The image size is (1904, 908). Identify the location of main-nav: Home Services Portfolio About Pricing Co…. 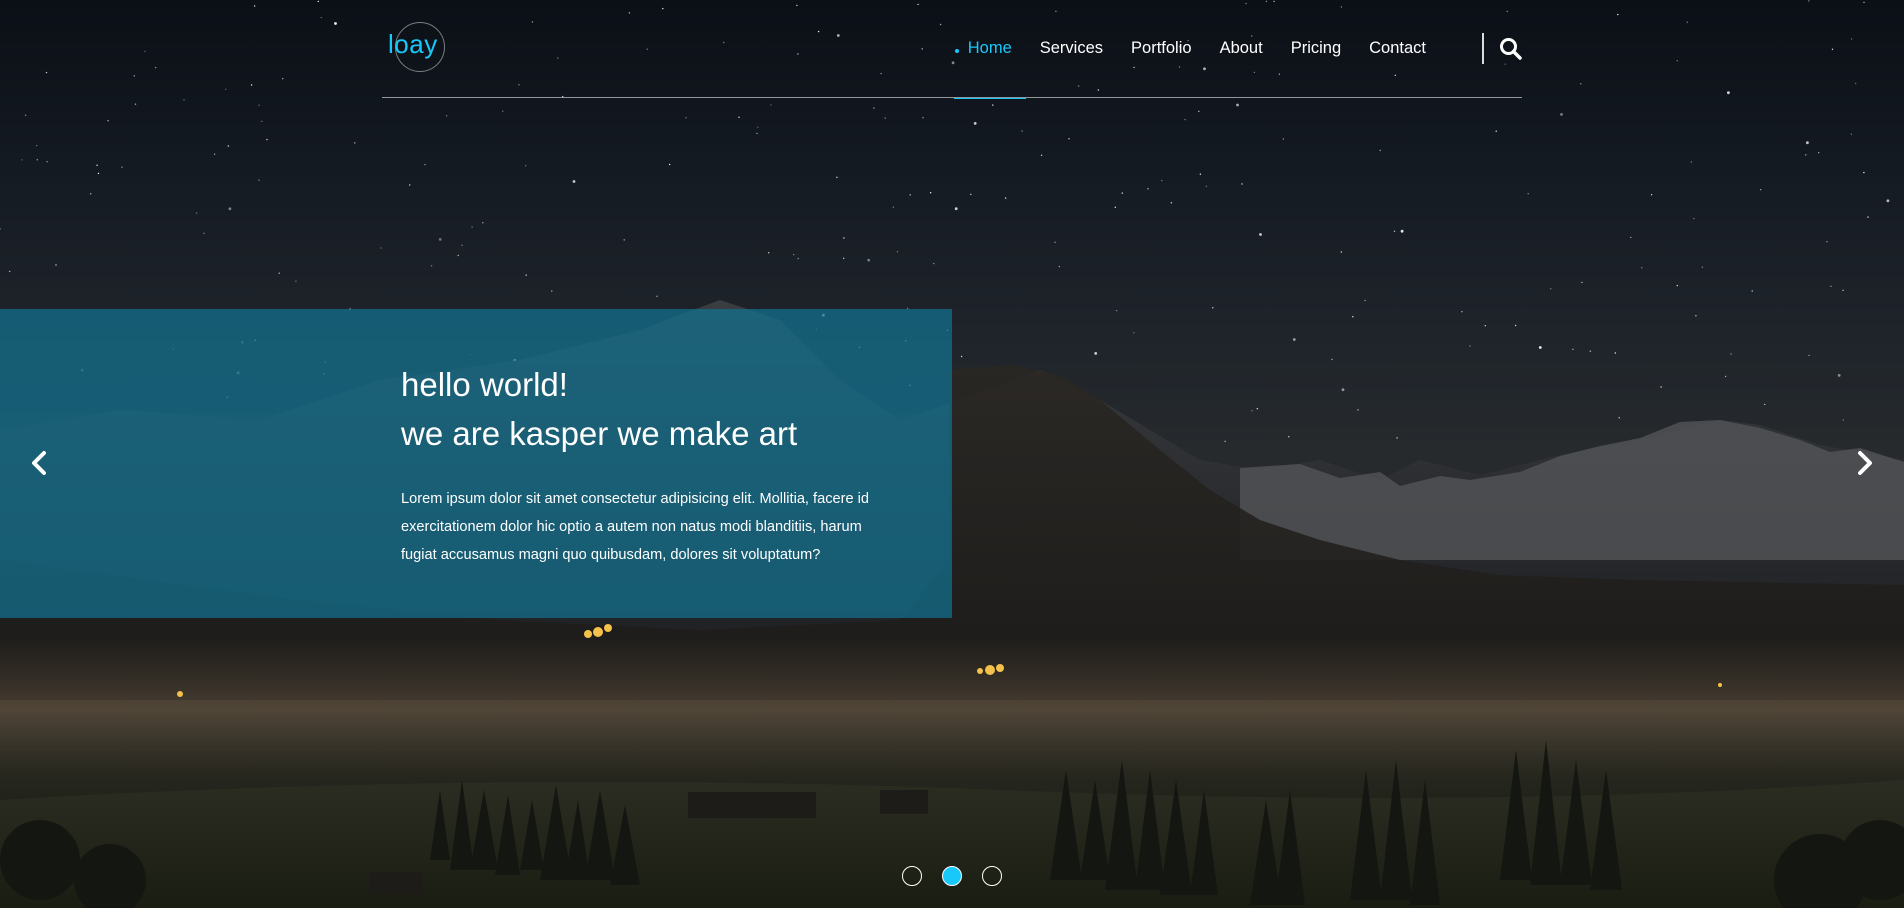
(1196, 67).